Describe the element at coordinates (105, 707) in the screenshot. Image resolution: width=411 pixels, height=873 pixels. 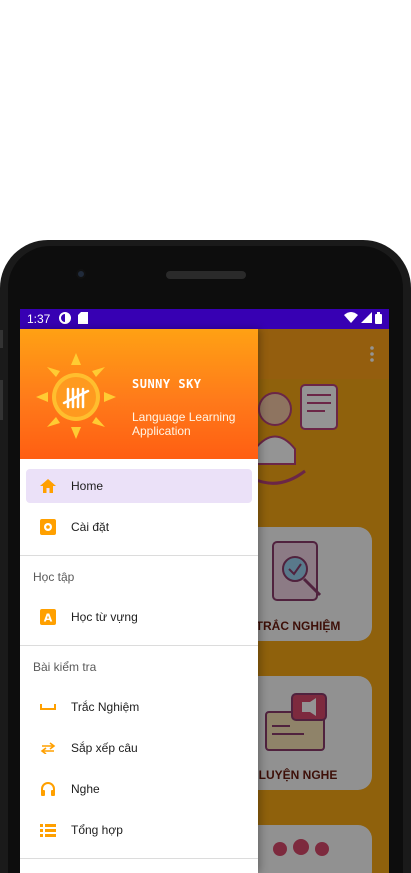
I see `nav-item-label: Trắc Nghiệm` at that location.